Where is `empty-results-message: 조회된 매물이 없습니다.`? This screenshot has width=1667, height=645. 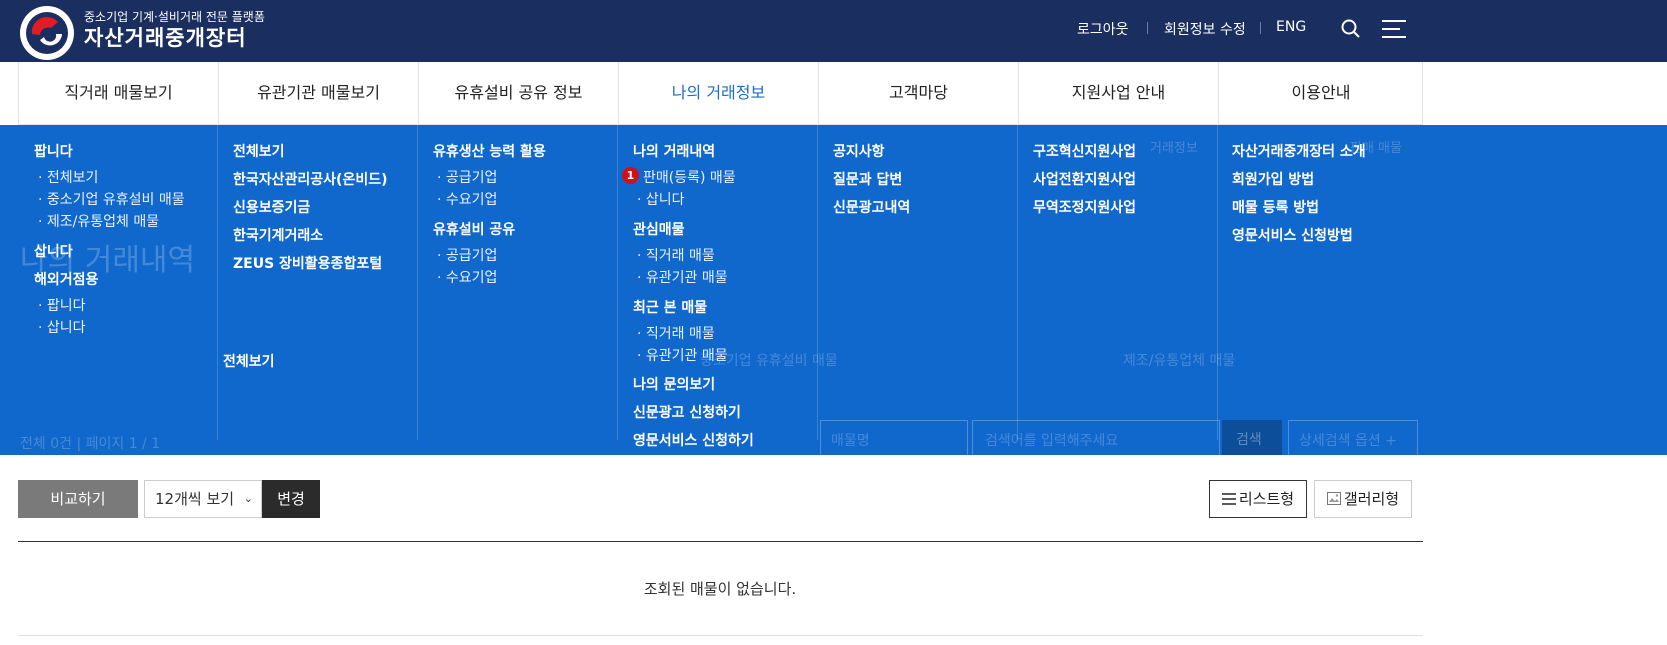 empty-results-message: 조회된 매물이 없습니다. is located at coordinates (720, 589).